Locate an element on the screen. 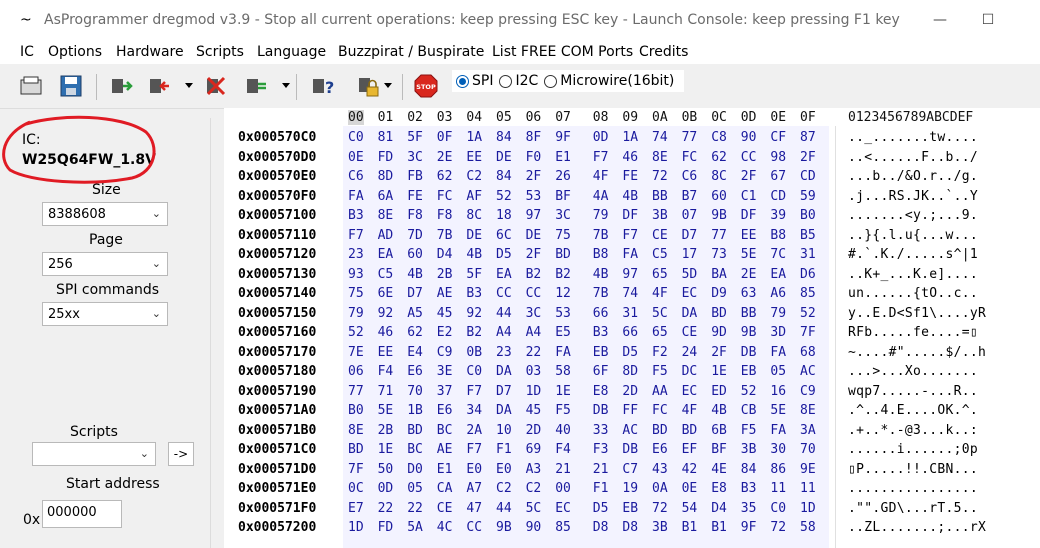 Image resolution: width=1040 pixels, height=548 pixels. hex-byte-cell: 69 is located at coordinates (534, 449).